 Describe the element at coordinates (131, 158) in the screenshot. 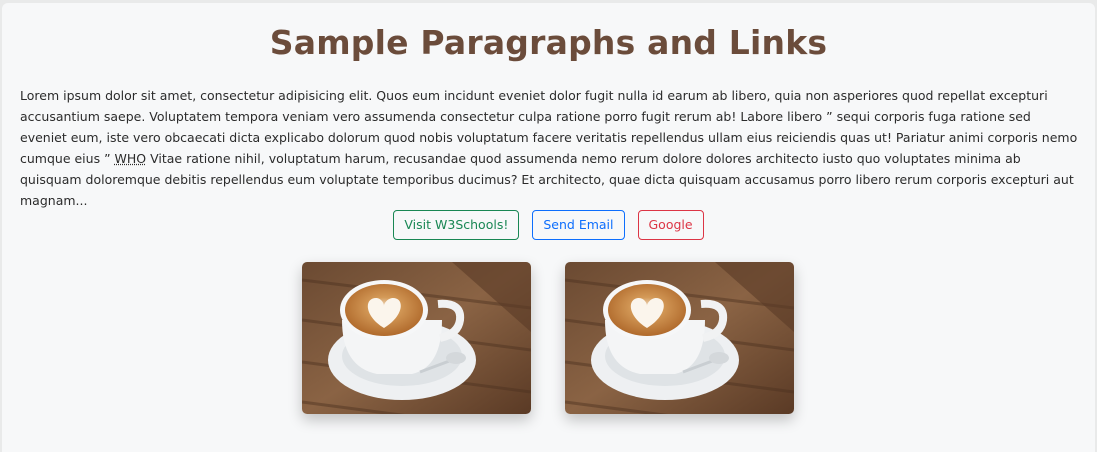

I see `who-abbreviation: WHO` at that location.